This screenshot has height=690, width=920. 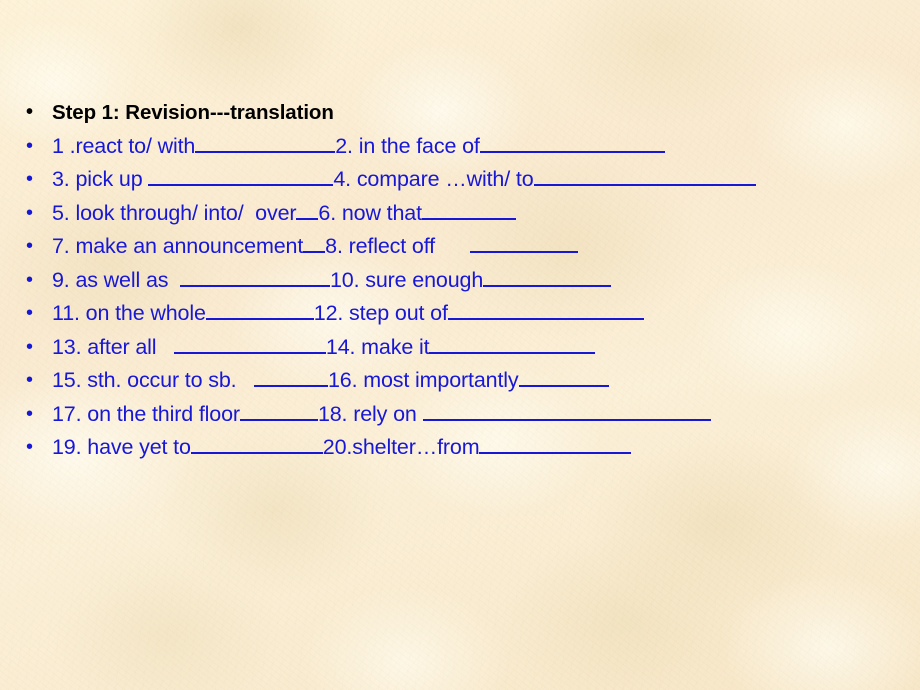 What do you see at coordinates (129, 313) in the screenshot?
I see `exercise-phrase-11: 11. on the whole` at bounding box center [129, 313].